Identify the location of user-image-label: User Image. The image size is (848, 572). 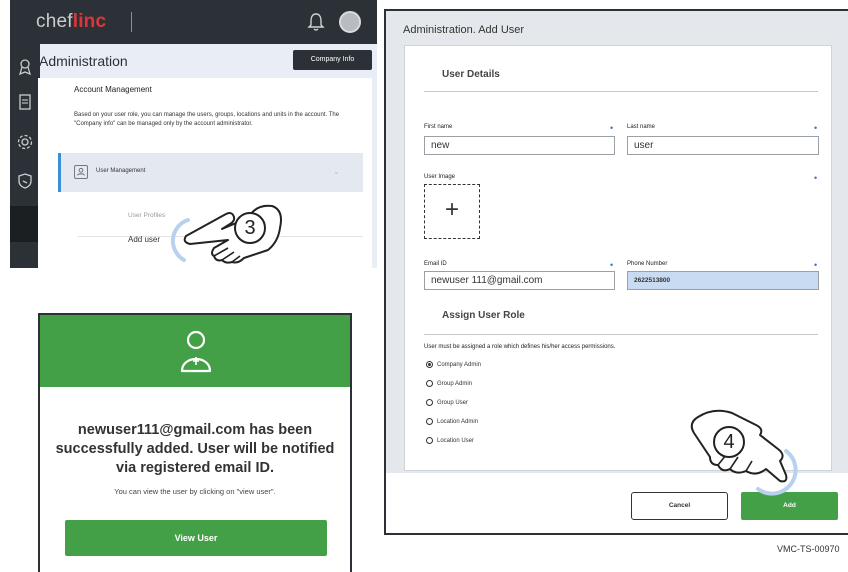
(440, 177).